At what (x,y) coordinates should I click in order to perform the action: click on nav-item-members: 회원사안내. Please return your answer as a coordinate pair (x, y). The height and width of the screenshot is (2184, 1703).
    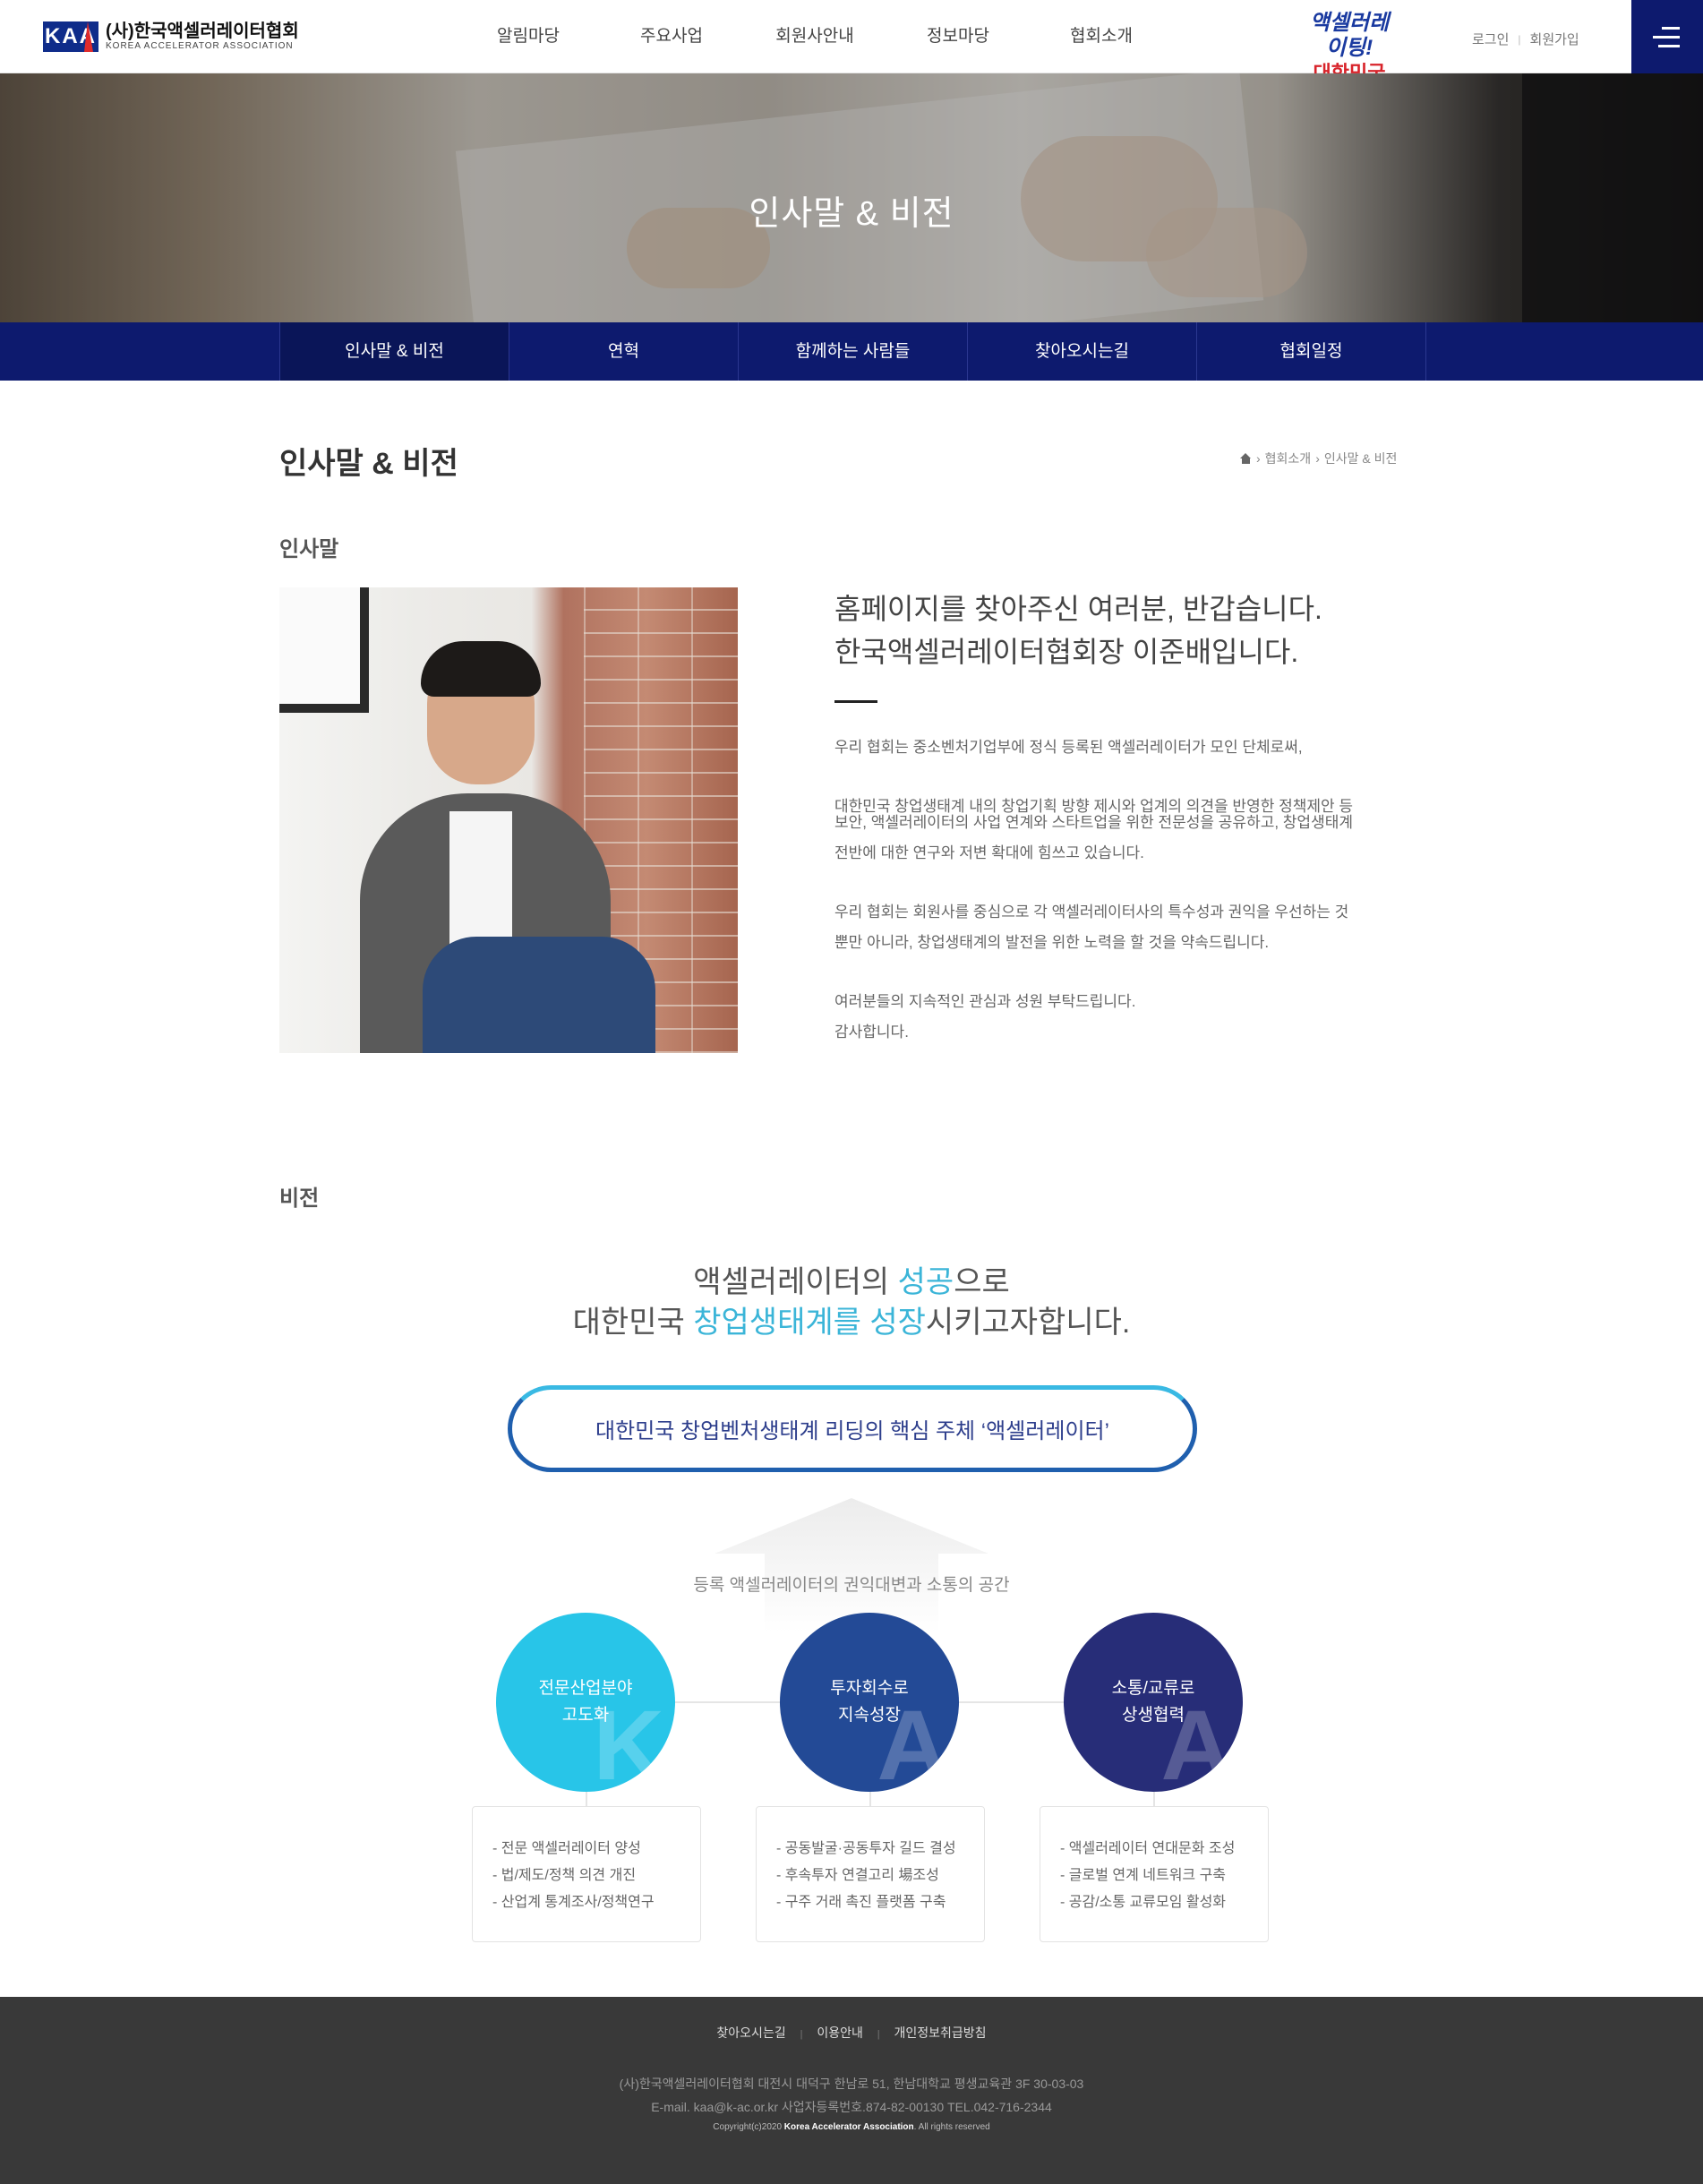
    Looking at the image, I should click on (814, 36).